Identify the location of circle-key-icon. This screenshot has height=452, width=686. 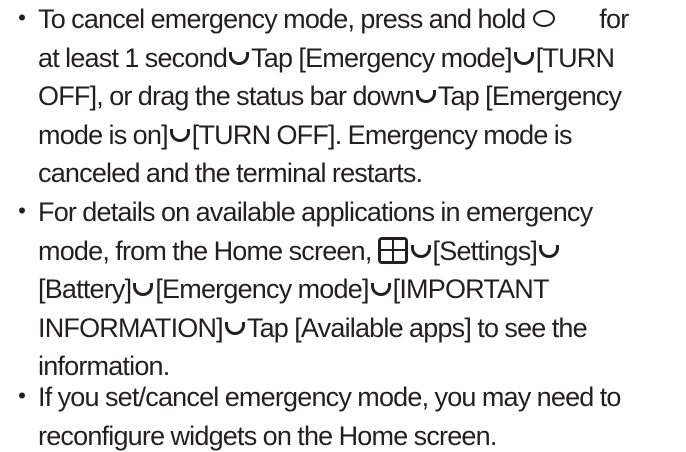
(544, 18).